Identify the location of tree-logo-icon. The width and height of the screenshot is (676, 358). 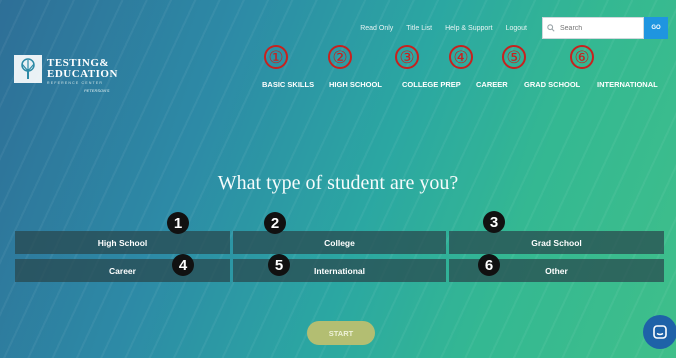
(28, 69).